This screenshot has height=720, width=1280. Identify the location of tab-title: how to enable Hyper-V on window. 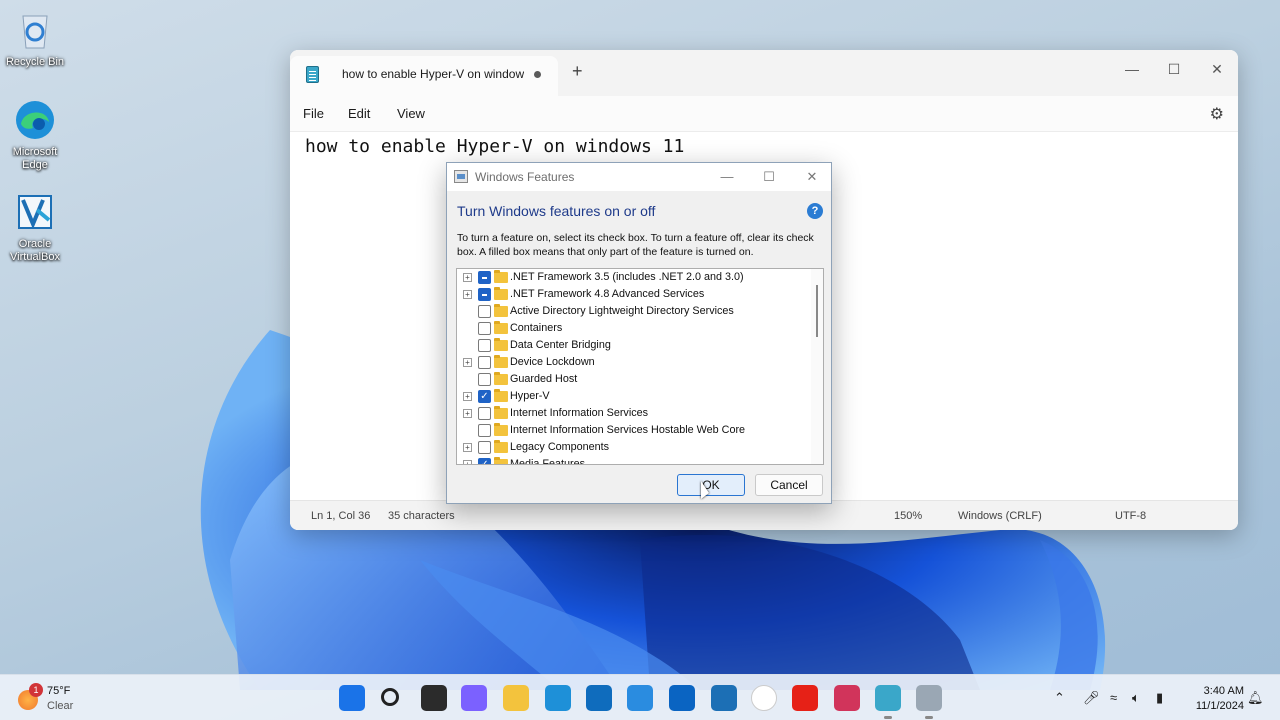
(433, 74).